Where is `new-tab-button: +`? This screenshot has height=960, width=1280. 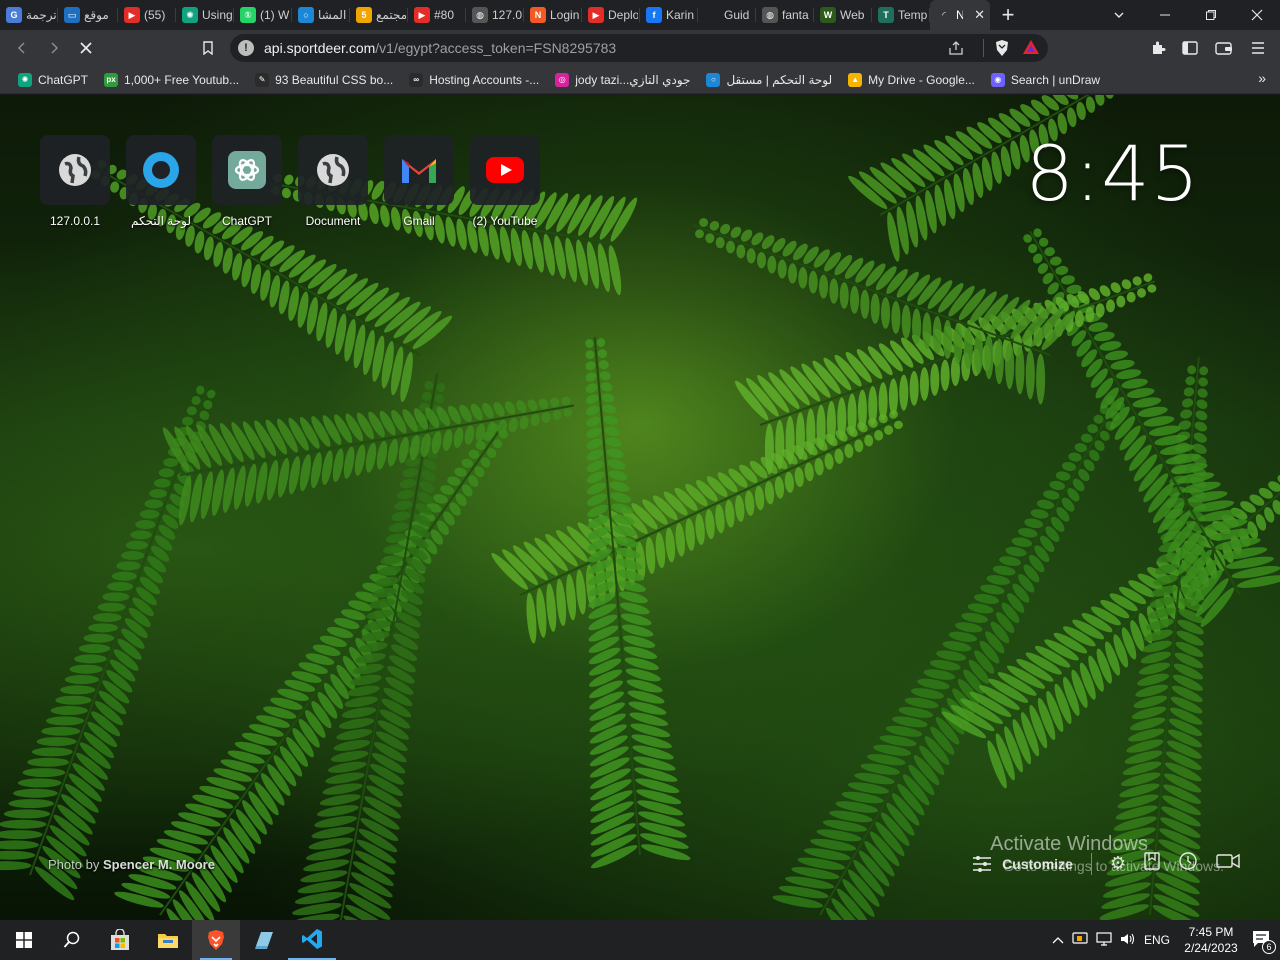
new-tab-button: + is located at coordinates (1008, 15).